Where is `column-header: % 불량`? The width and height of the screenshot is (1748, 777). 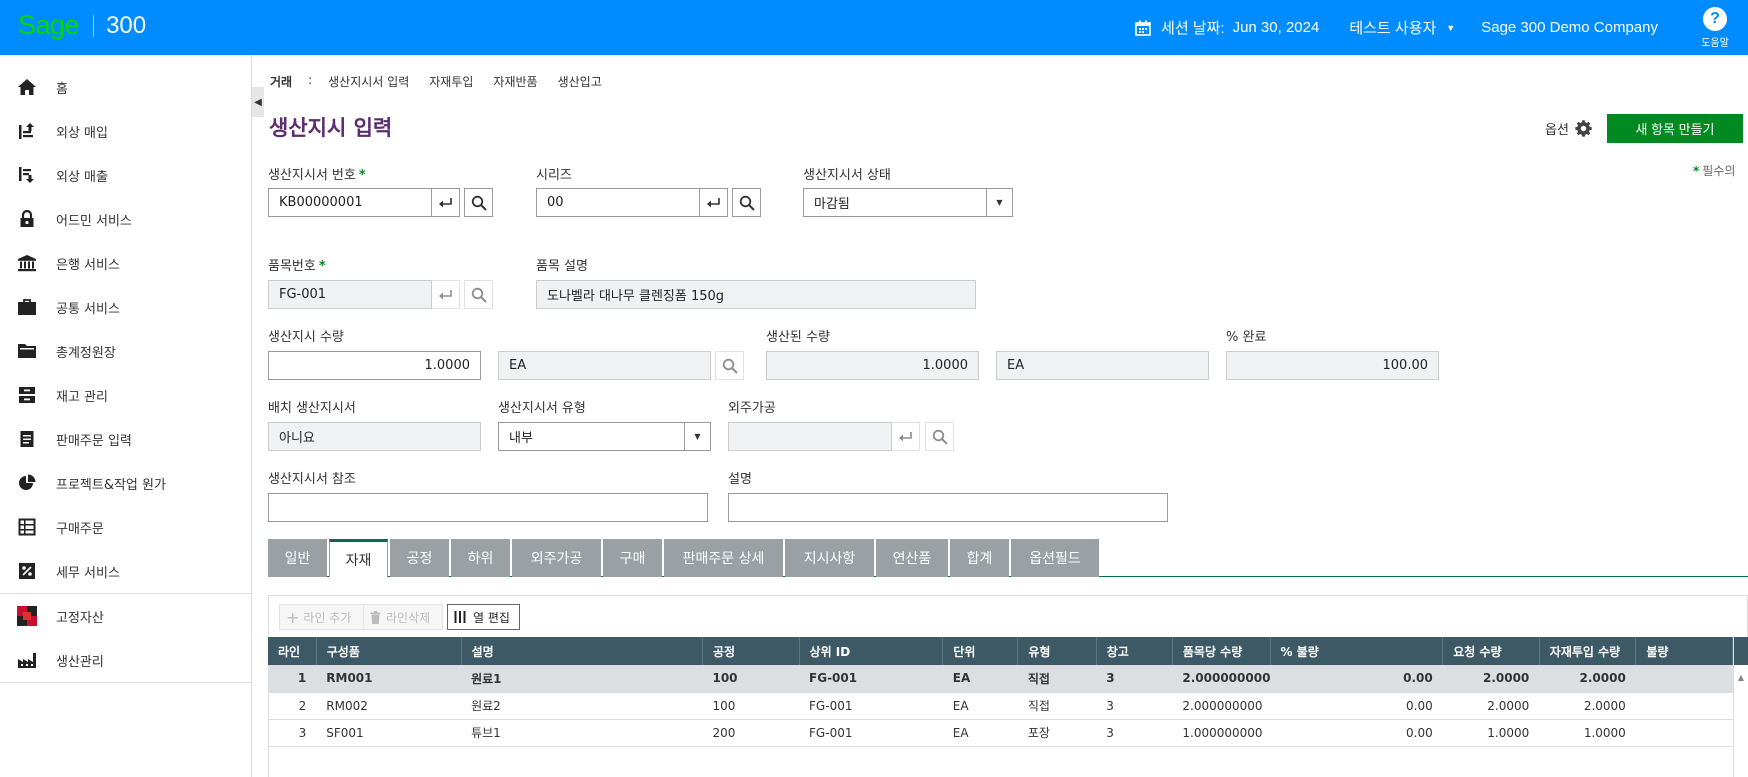 column-header: % 불량 is located at coordinates (1357, 651).